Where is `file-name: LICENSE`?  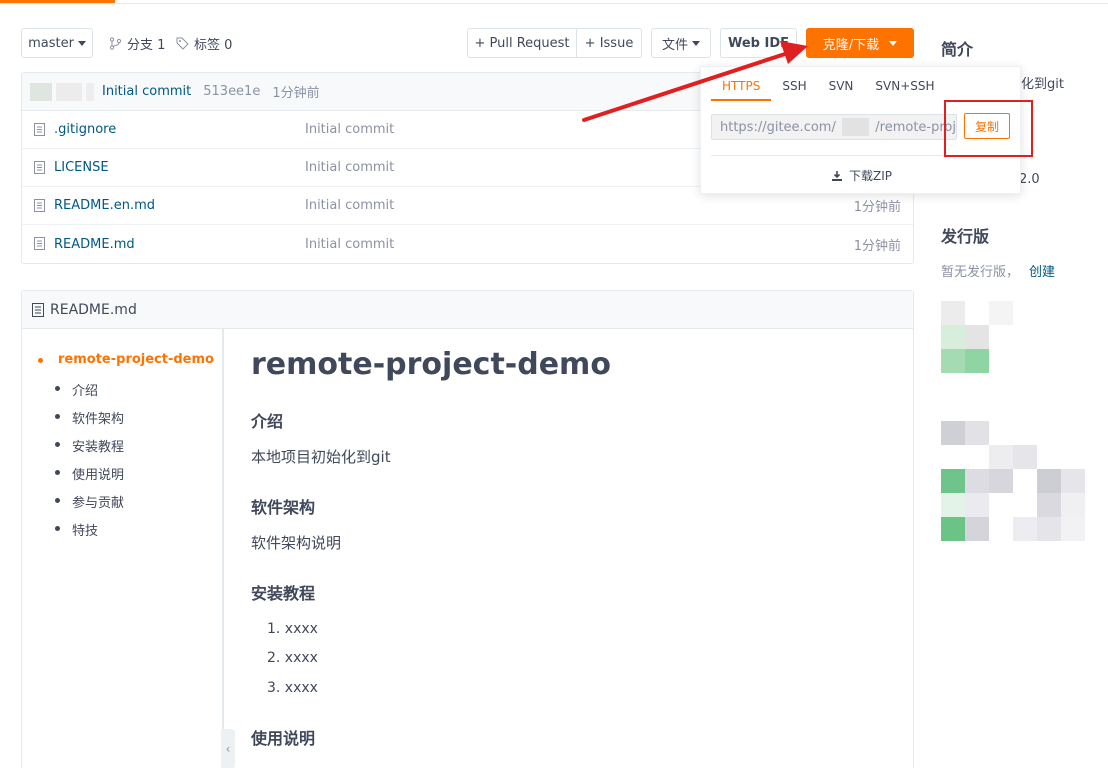 file-name: LICENSE is located at coordinates (81, 167).